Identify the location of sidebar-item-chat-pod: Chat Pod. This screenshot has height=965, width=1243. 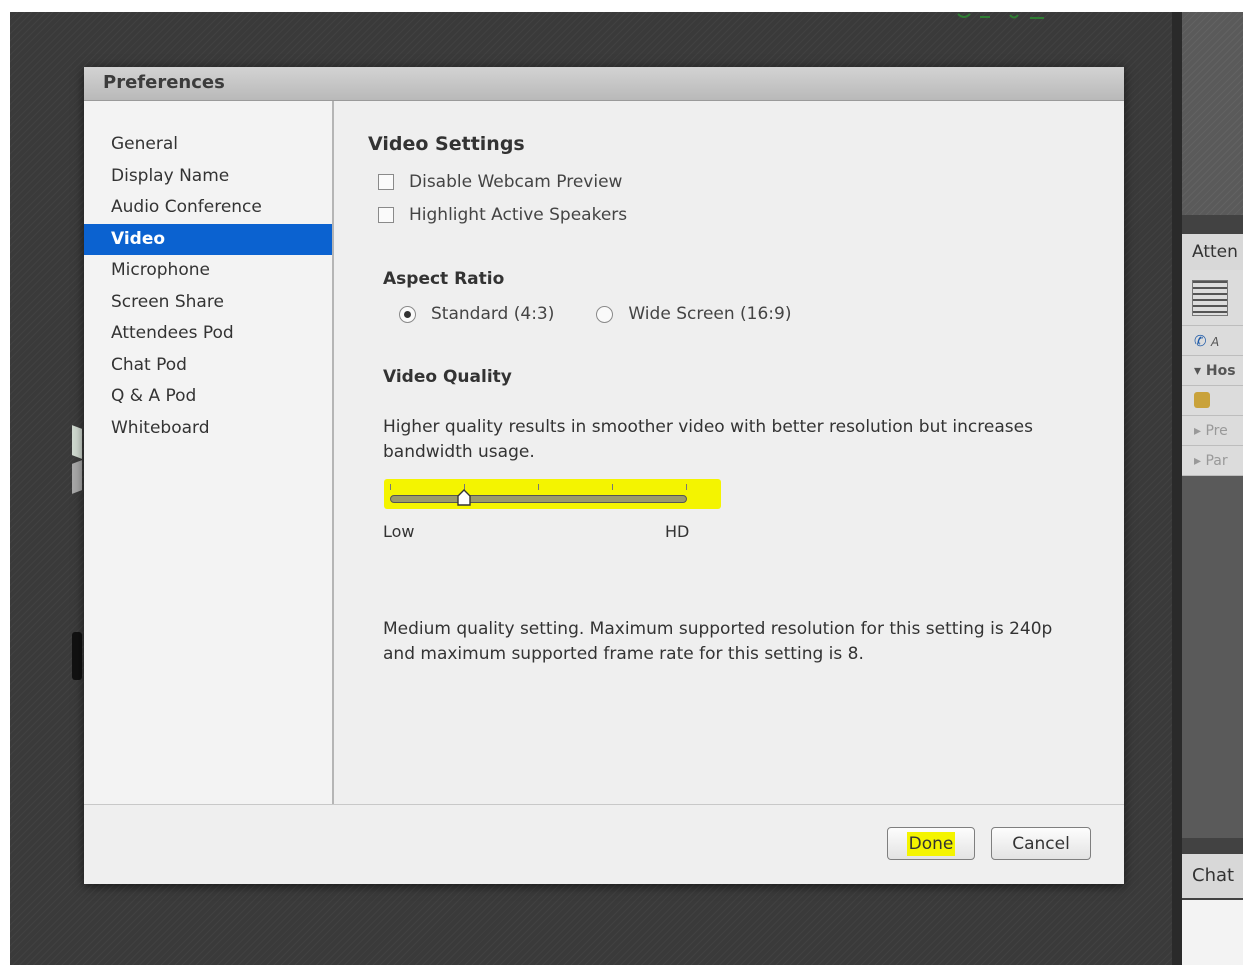
(208, 365).